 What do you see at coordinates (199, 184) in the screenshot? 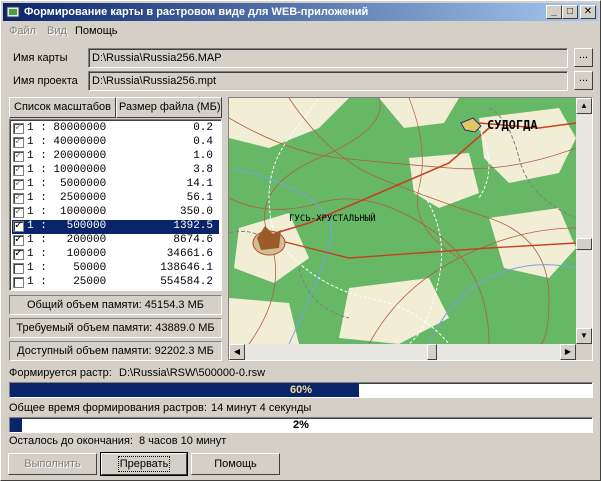
I see `file-size-value: 14.1` at bounding box center [199, 184].